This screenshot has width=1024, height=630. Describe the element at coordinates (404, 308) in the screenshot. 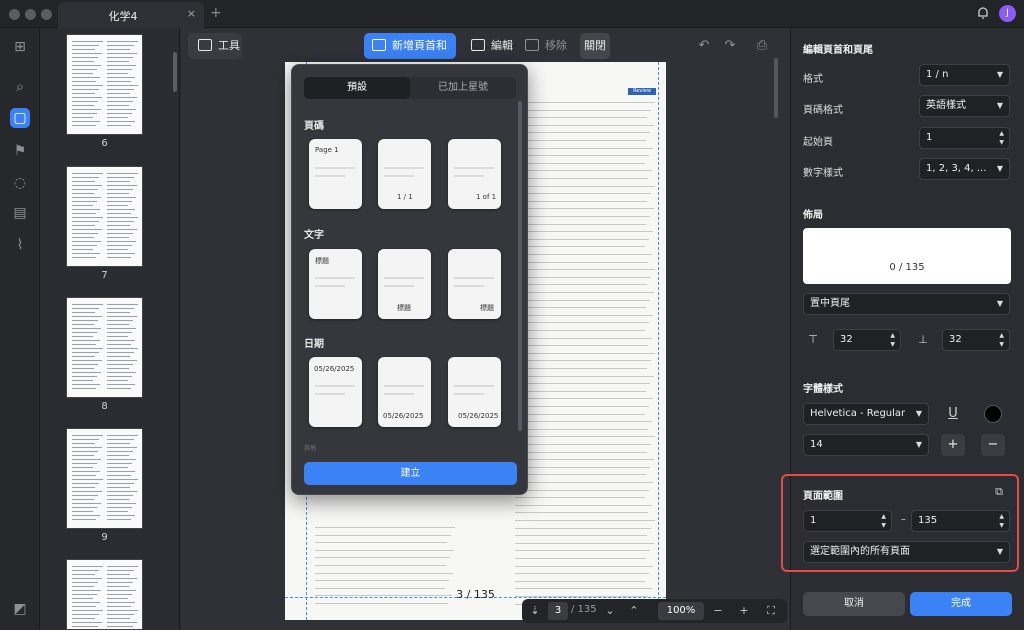

I see `template-text: 標題` at that location.